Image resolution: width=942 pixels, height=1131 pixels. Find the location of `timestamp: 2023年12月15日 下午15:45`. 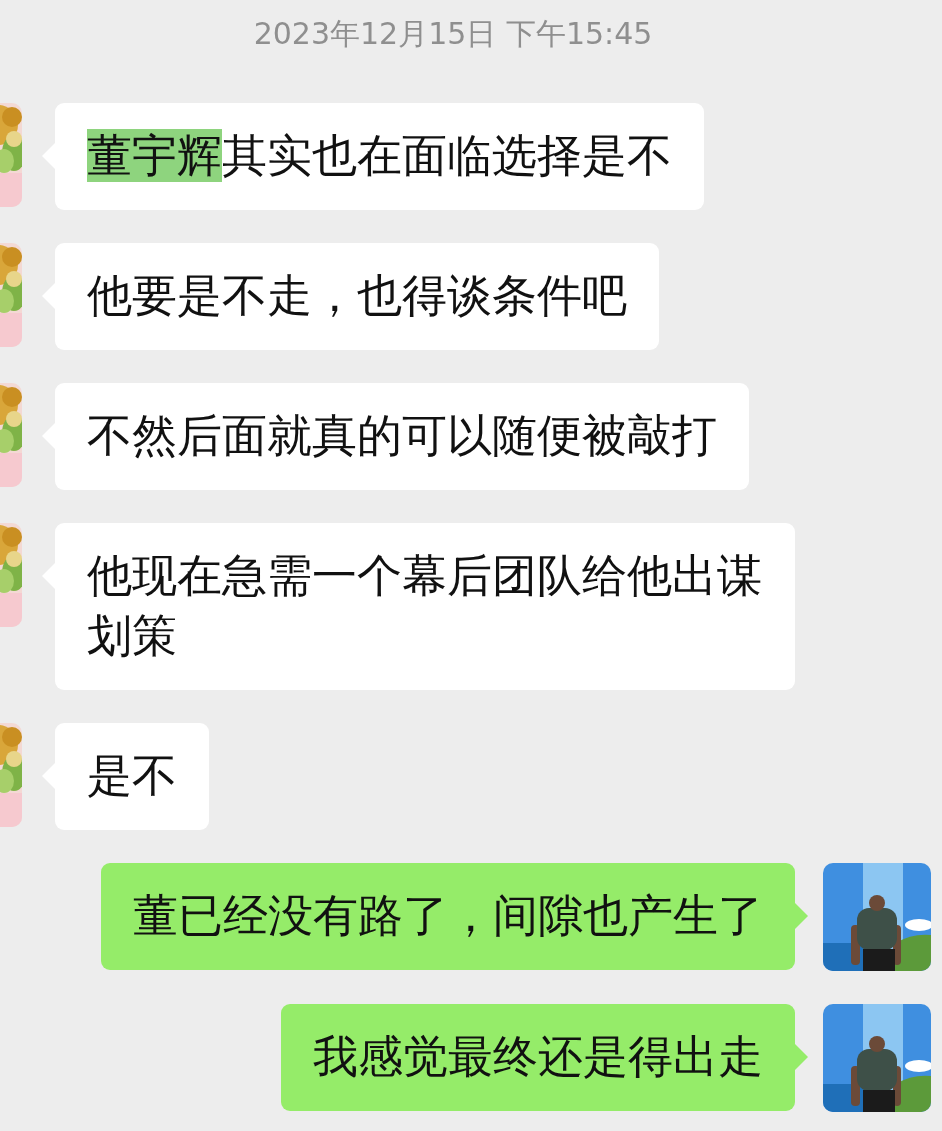

timestamp: 2023年12月15日 下午15:45 is located at coordinates (453, 34).